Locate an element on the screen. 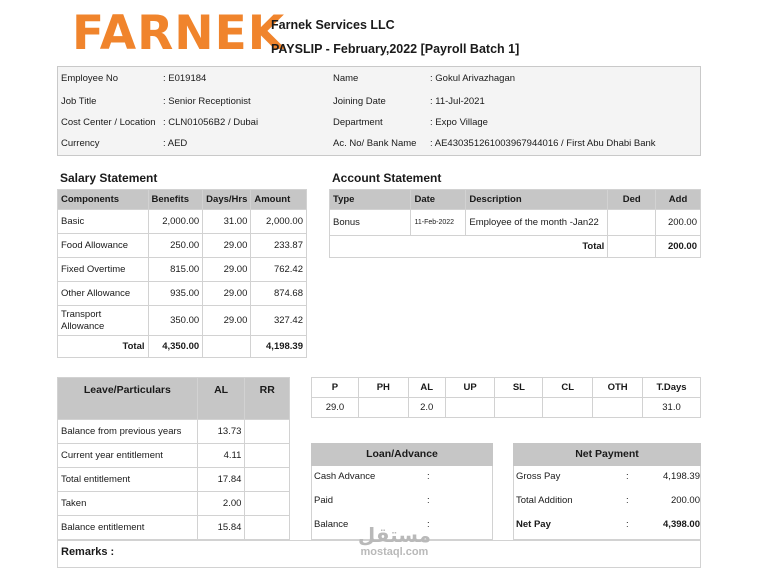 The width and height of the screenshot is (763, 576). attendance-header-sl: SL is located at coordinates (519, 387).